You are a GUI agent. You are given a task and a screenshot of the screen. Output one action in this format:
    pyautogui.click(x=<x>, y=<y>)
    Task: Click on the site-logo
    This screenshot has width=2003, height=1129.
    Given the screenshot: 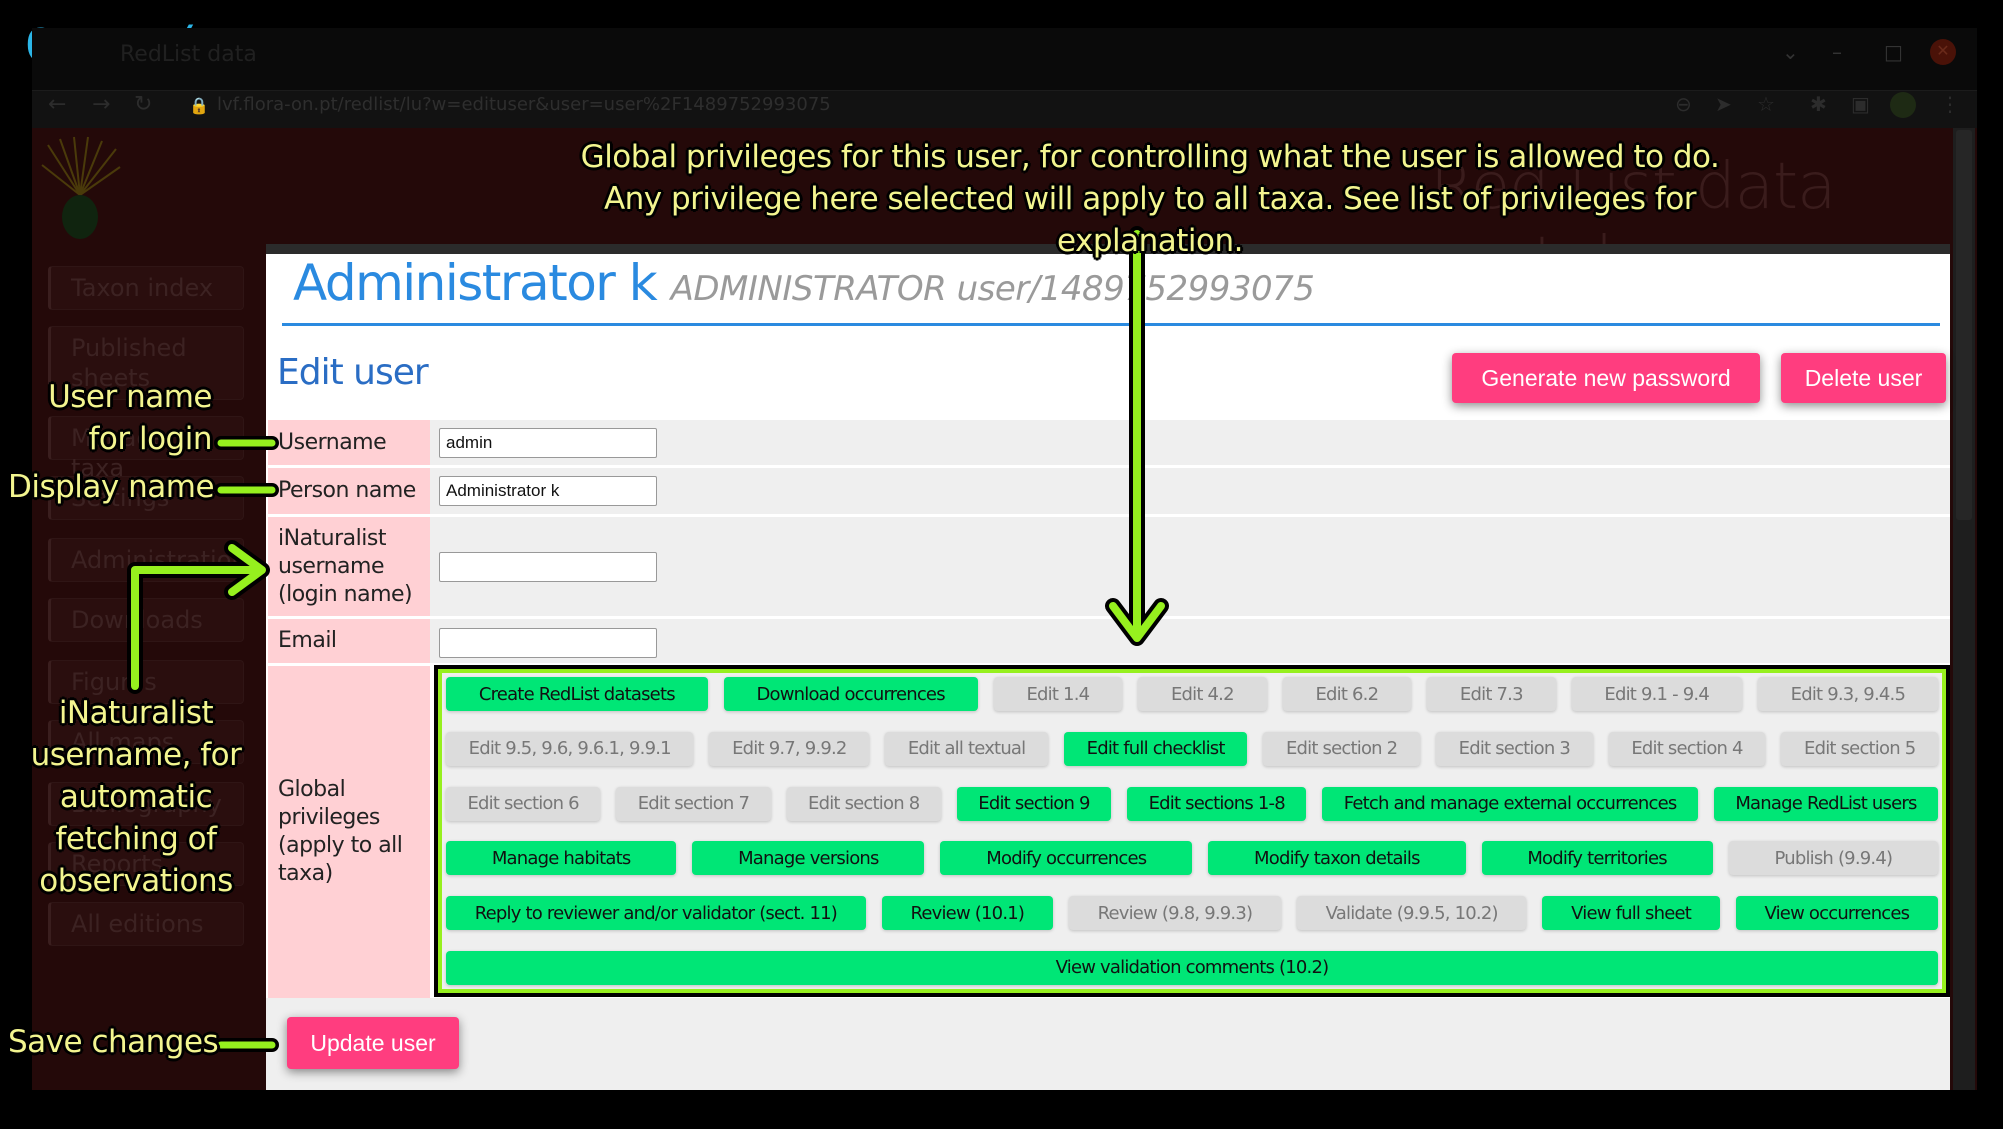 What is the action you would take?
    pyautogui.click(x=81, y=187)
    